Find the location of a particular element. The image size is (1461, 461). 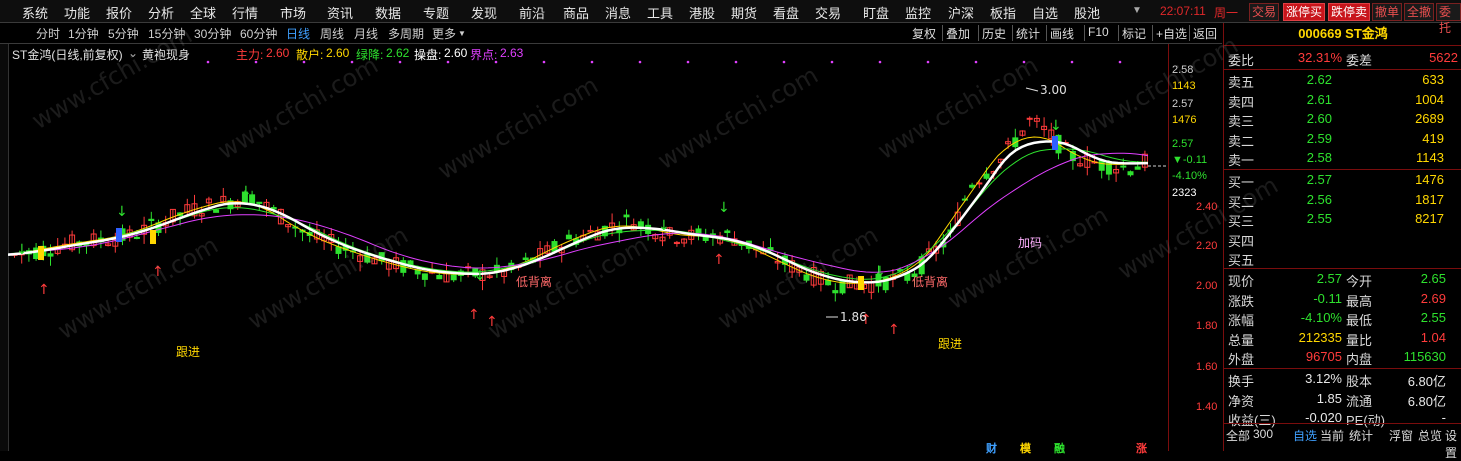

clock-time: 22:07:11 is located at coordinates (1183, 11).